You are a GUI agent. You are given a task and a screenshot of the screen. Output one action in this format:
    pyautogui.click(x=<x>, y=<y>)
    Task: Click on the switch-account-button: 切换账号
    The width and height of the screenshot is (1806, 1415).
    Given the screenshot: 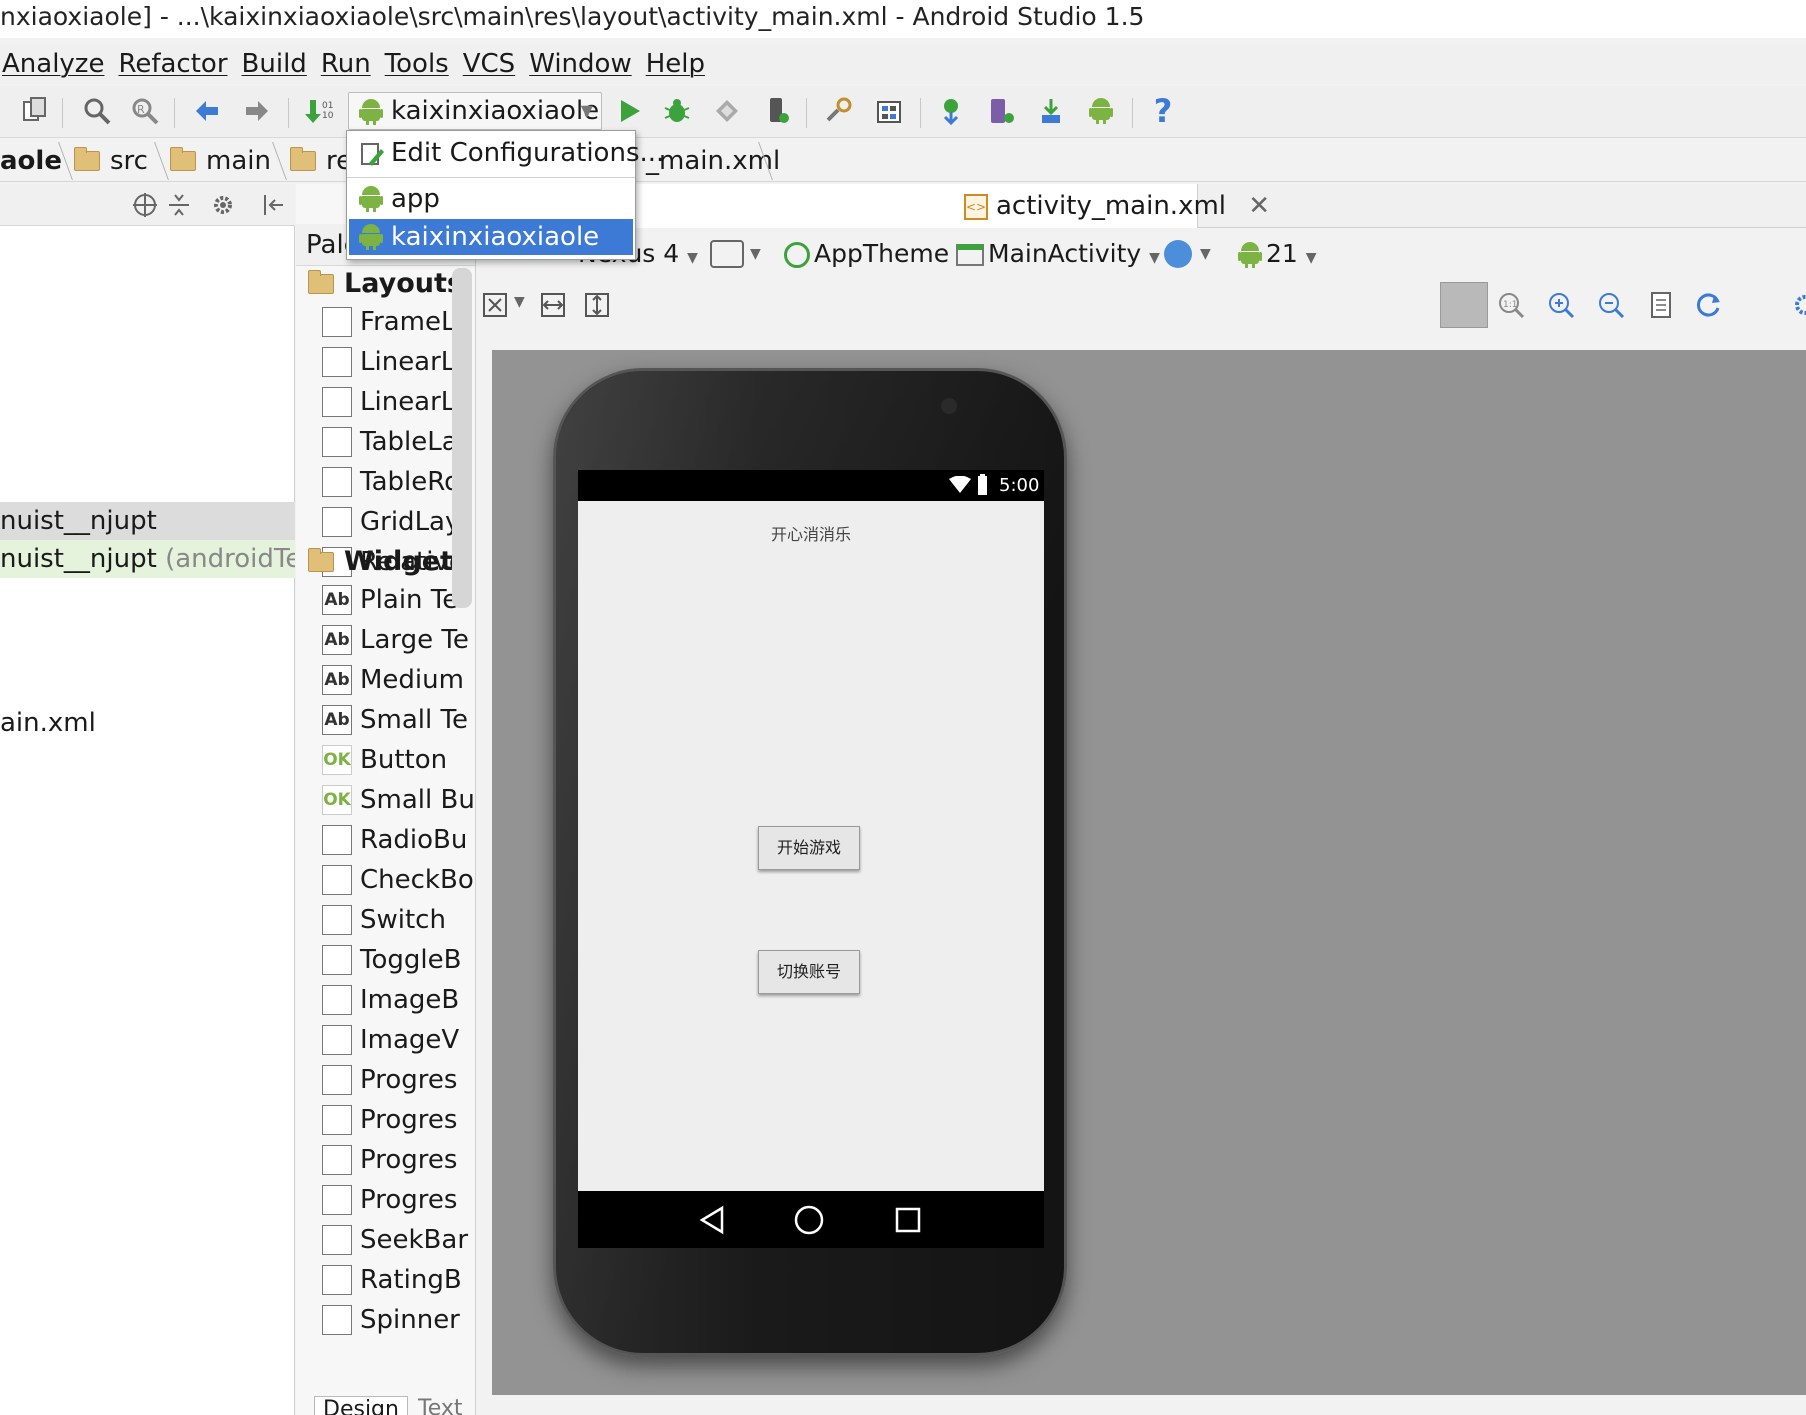 What is the action you would take?
    pyautogui.click(x=809, y=972)
    